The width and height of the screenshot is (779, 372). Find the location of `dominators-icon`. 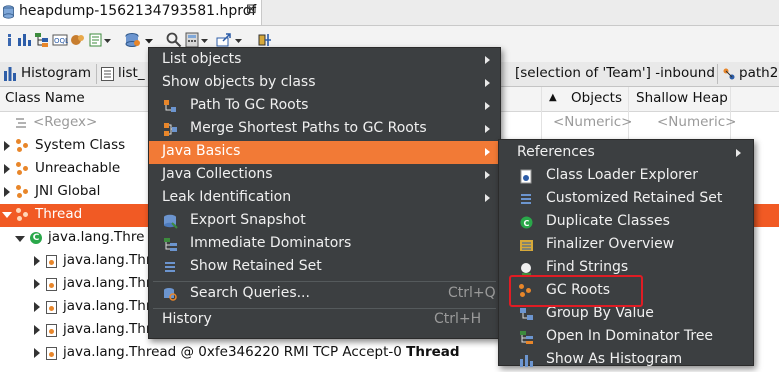

dominators-icon is located at coordinates (170, 244).